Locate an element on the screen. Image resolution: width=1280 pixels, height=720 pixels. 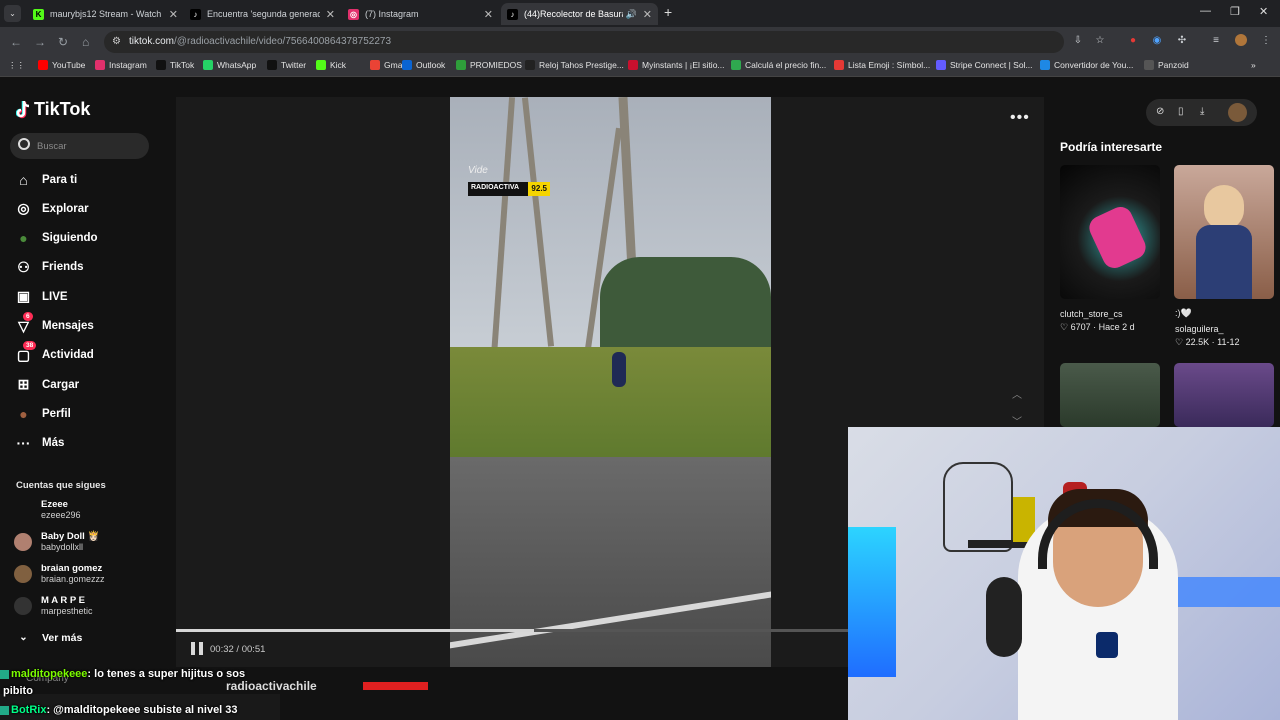
tab-search-button: ⌄ is located at coordinates (12, 13).